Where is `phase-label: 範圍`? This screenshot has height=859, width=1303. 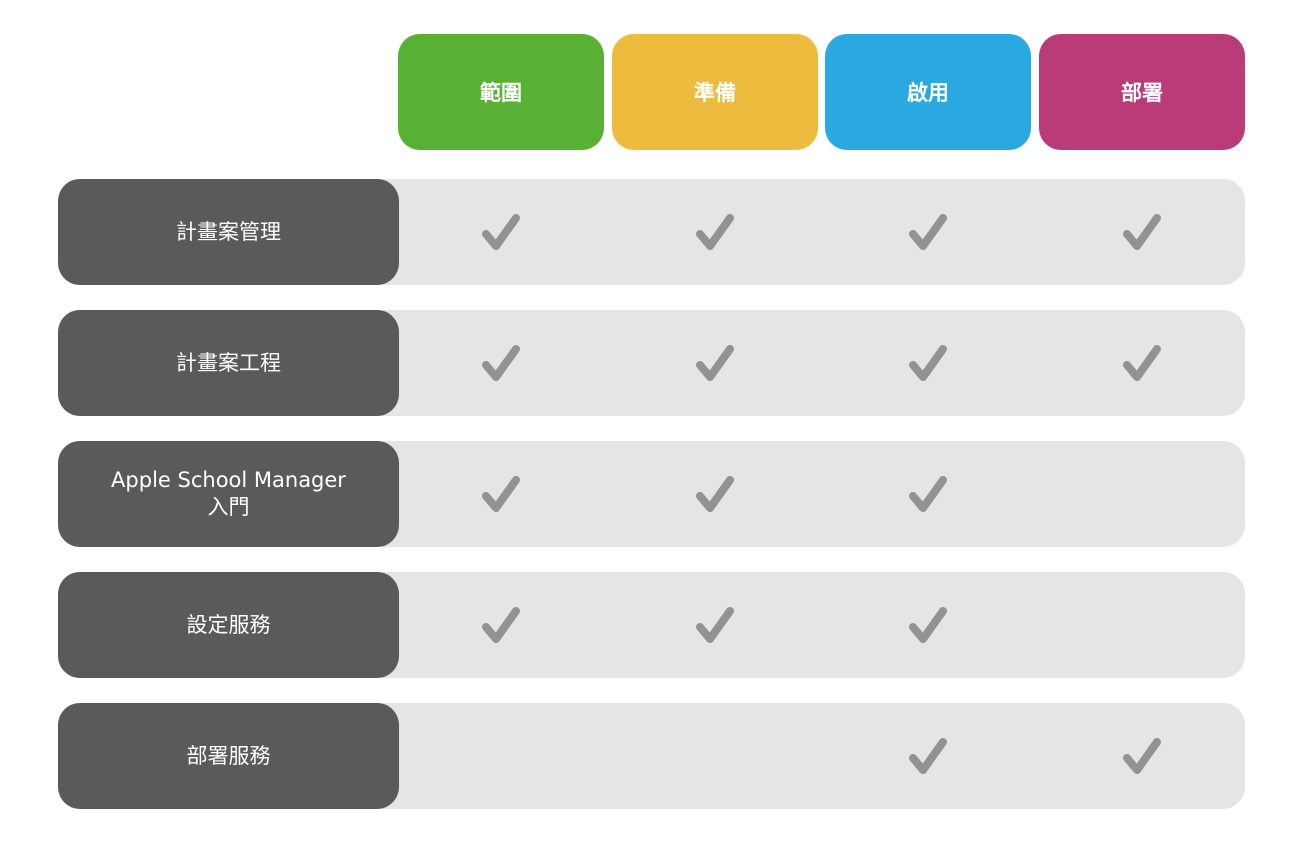 phase-label: 範圍 is located at coordinates (501, 93).